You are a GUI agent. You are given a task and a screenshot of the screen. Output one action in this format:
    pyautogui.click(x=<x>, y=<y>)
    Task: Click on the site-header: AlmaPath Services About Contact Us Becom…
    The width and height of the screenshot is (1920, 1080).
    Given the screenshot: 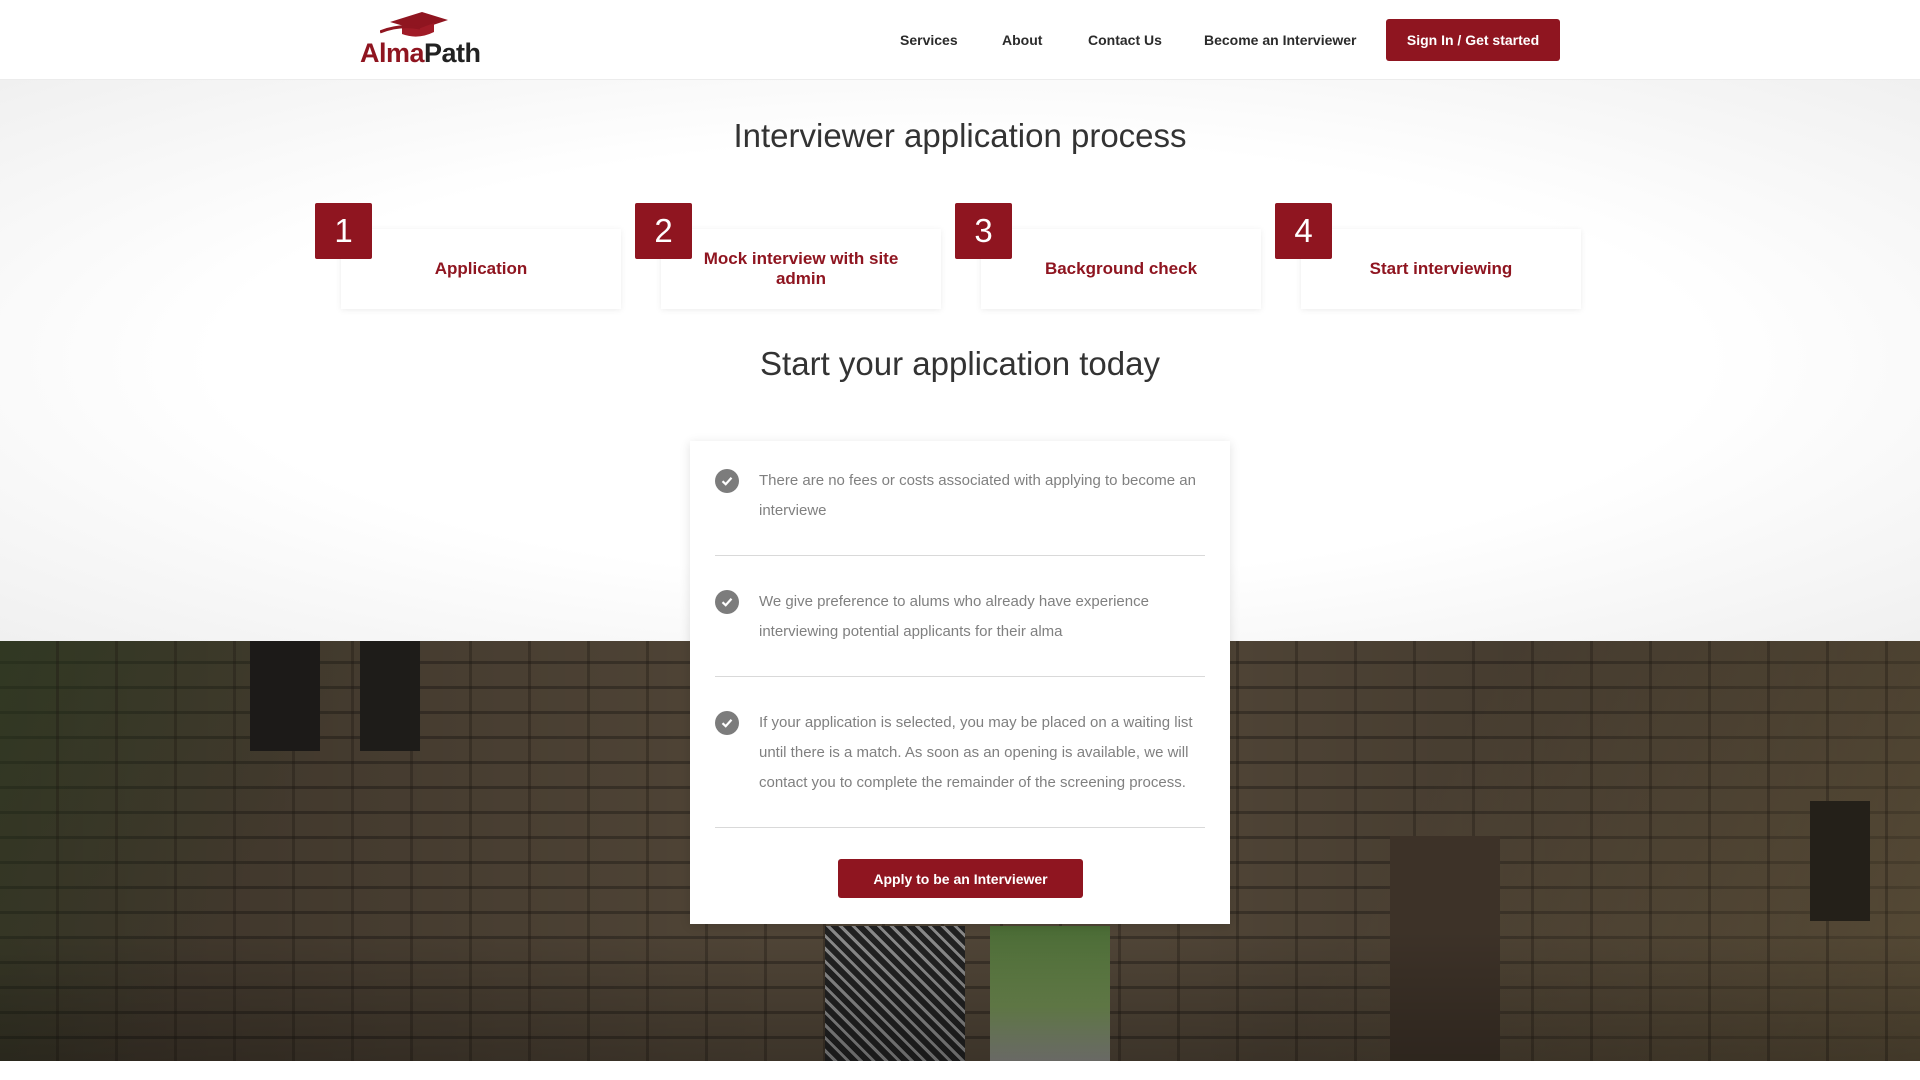 What is the action you would take?
    pyautogui.click(x=960, y=40)
    